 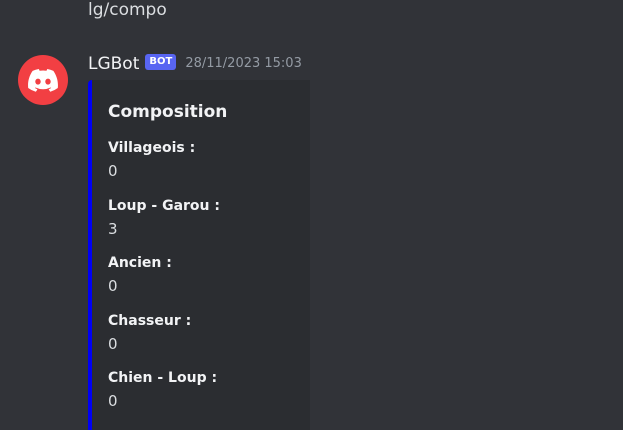 I want to click on field-name: Ancien :, so click(x=140, y=263).